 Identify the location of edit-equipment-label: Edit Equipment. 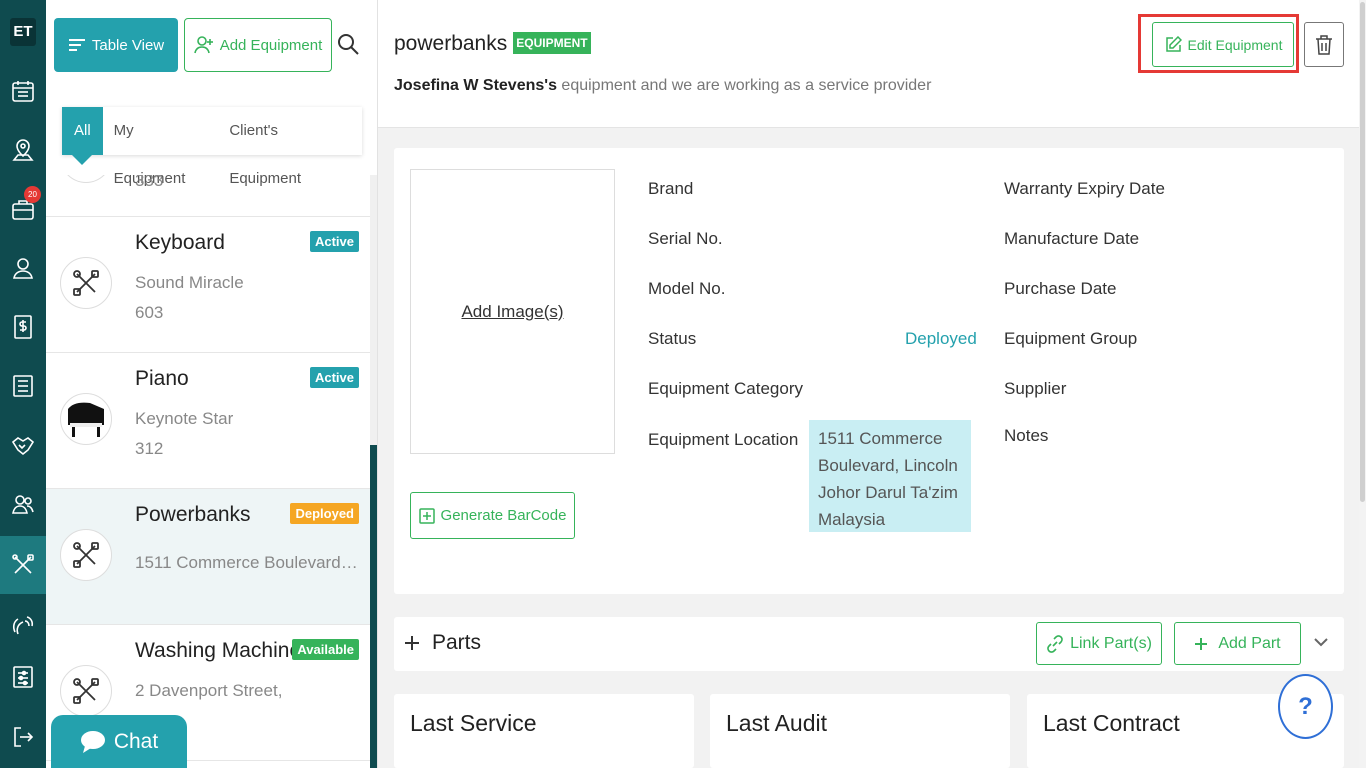
(1235, 44).